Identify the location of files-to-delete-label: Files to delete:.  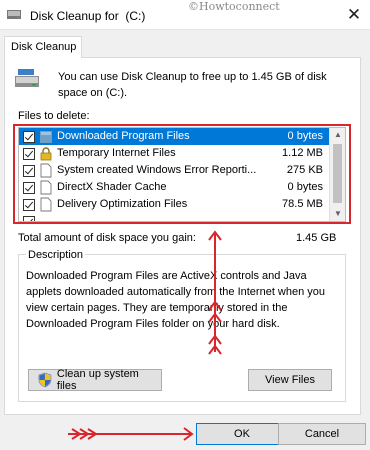
(54, 116).